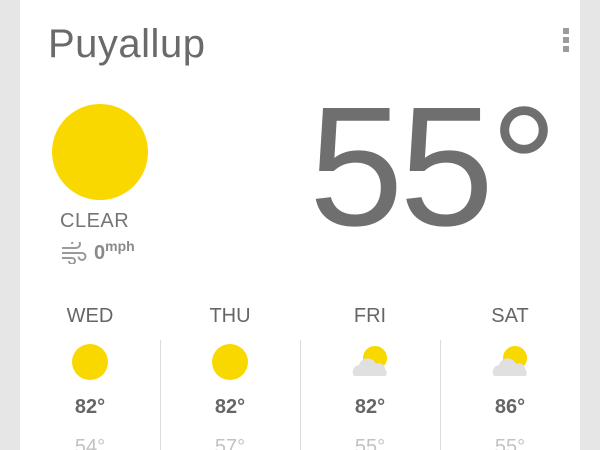 The width and height of the screenshot is (600, 450). What do you see at coordinates (230, 443) in the screenshot?
I see `forecast-low: 57°` at bounding box center [230, 443].